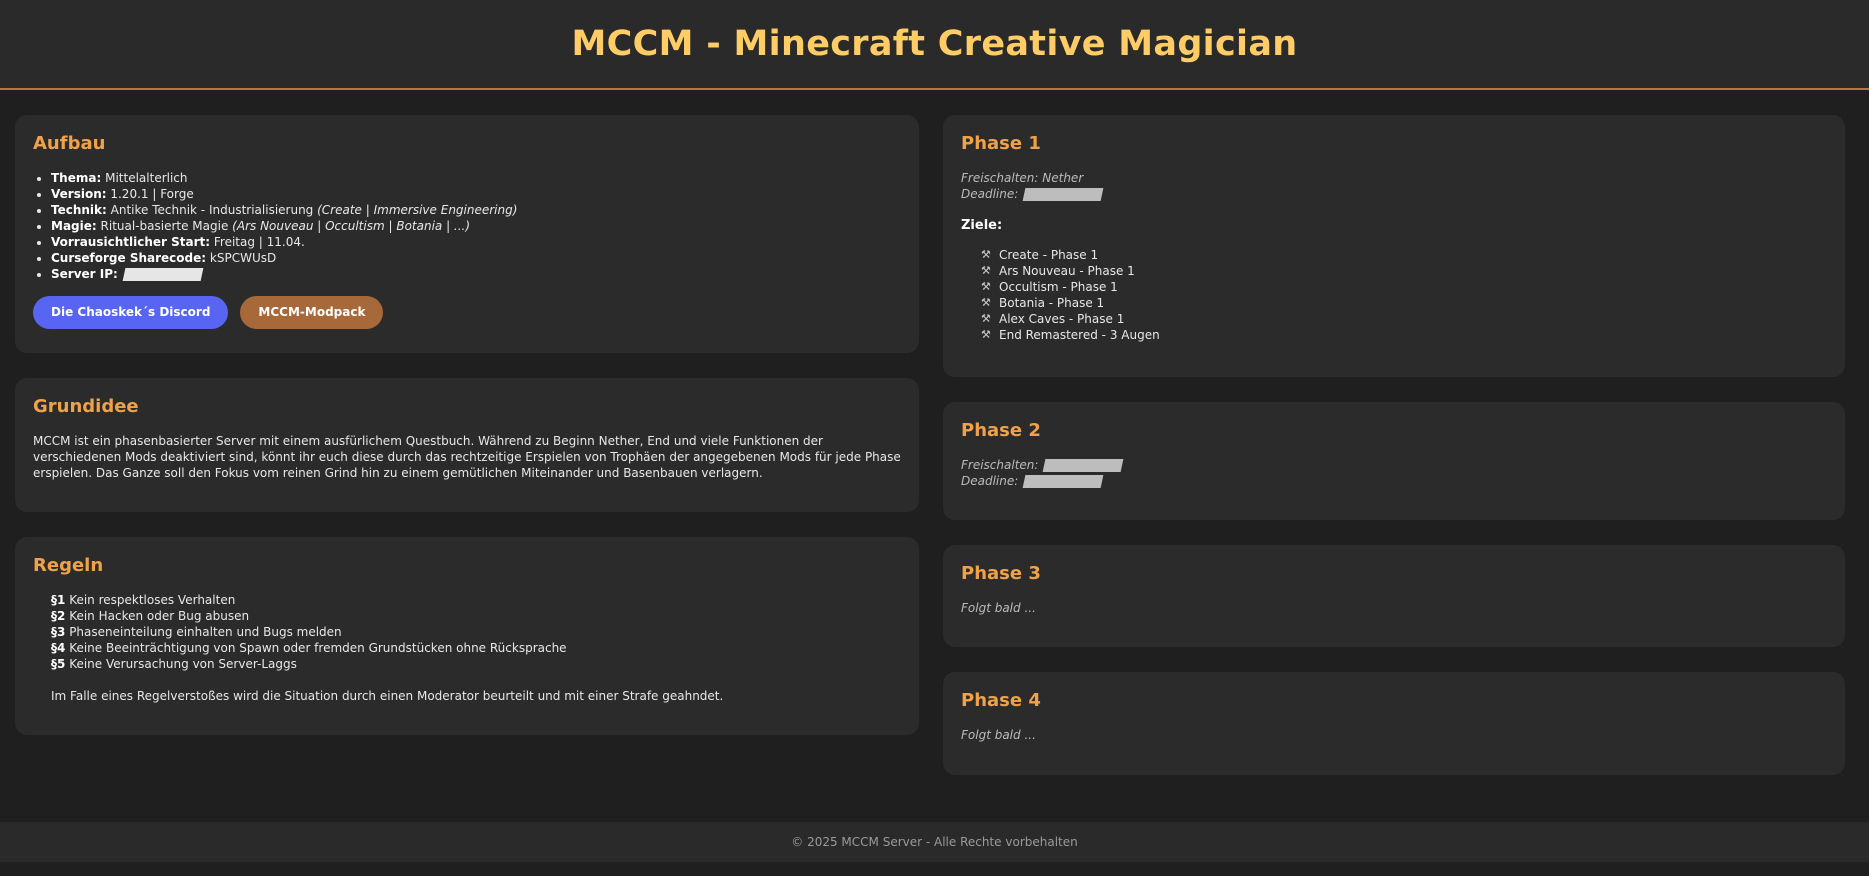 The image size is (1869, 876). What do you see at coordinates (150, 616) in the screenshot?
I see `rule-item: §2 Kein Hacken oder Bug abusen` at bounding box center [150, 616].